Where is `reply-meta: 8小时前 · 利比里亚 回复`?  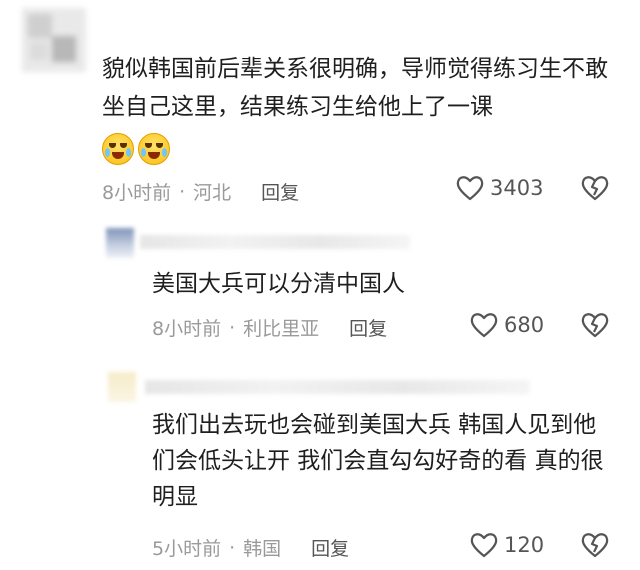
reply-meta: 8小时前 · 利比里亚 回复 is located at coordinates (269, 327).